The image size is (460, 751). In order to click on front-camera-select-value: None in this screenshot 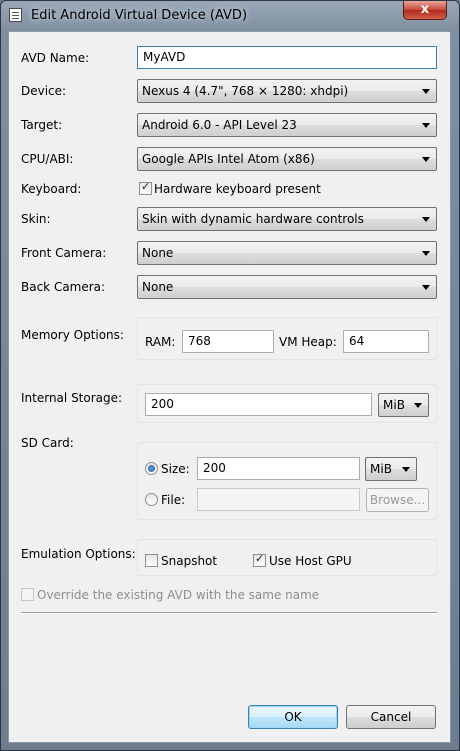, I will do `click(158, 253)`.